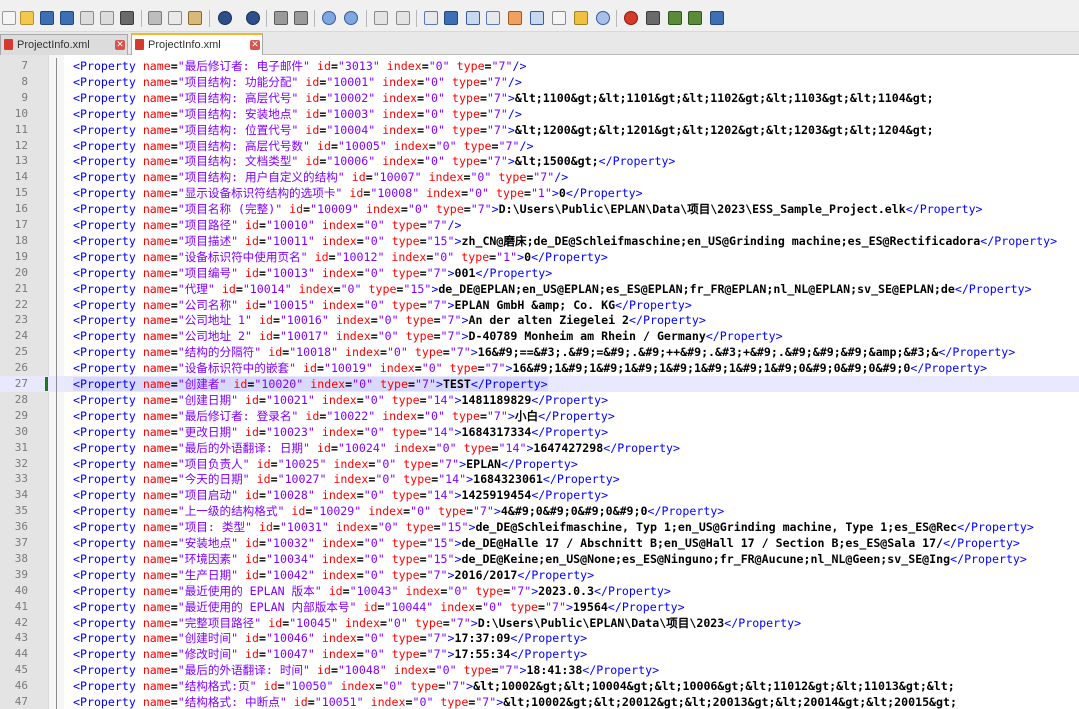 This screenshot has width=1079, height=709. I want to click on print-icon, so click(127, 18).